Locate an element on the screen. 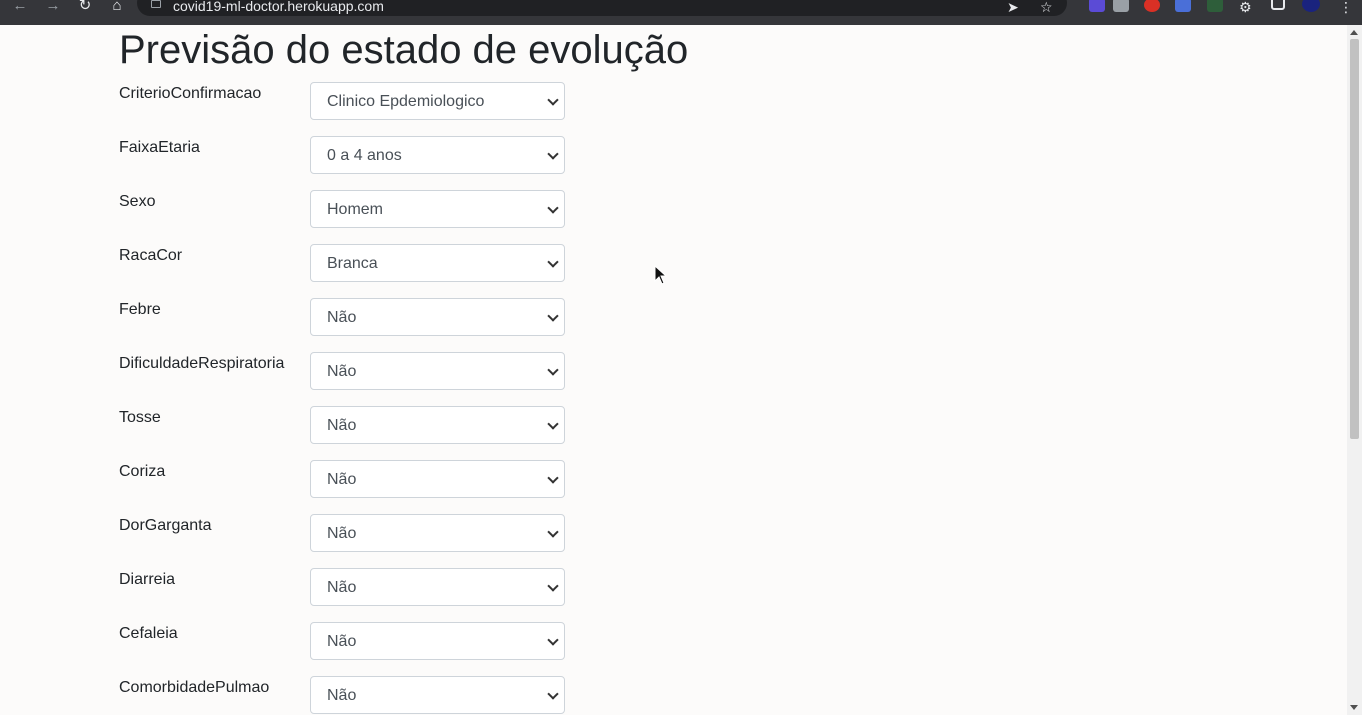  dificuldade-respiratoria-select: Não is located at coordinates (437, 371).